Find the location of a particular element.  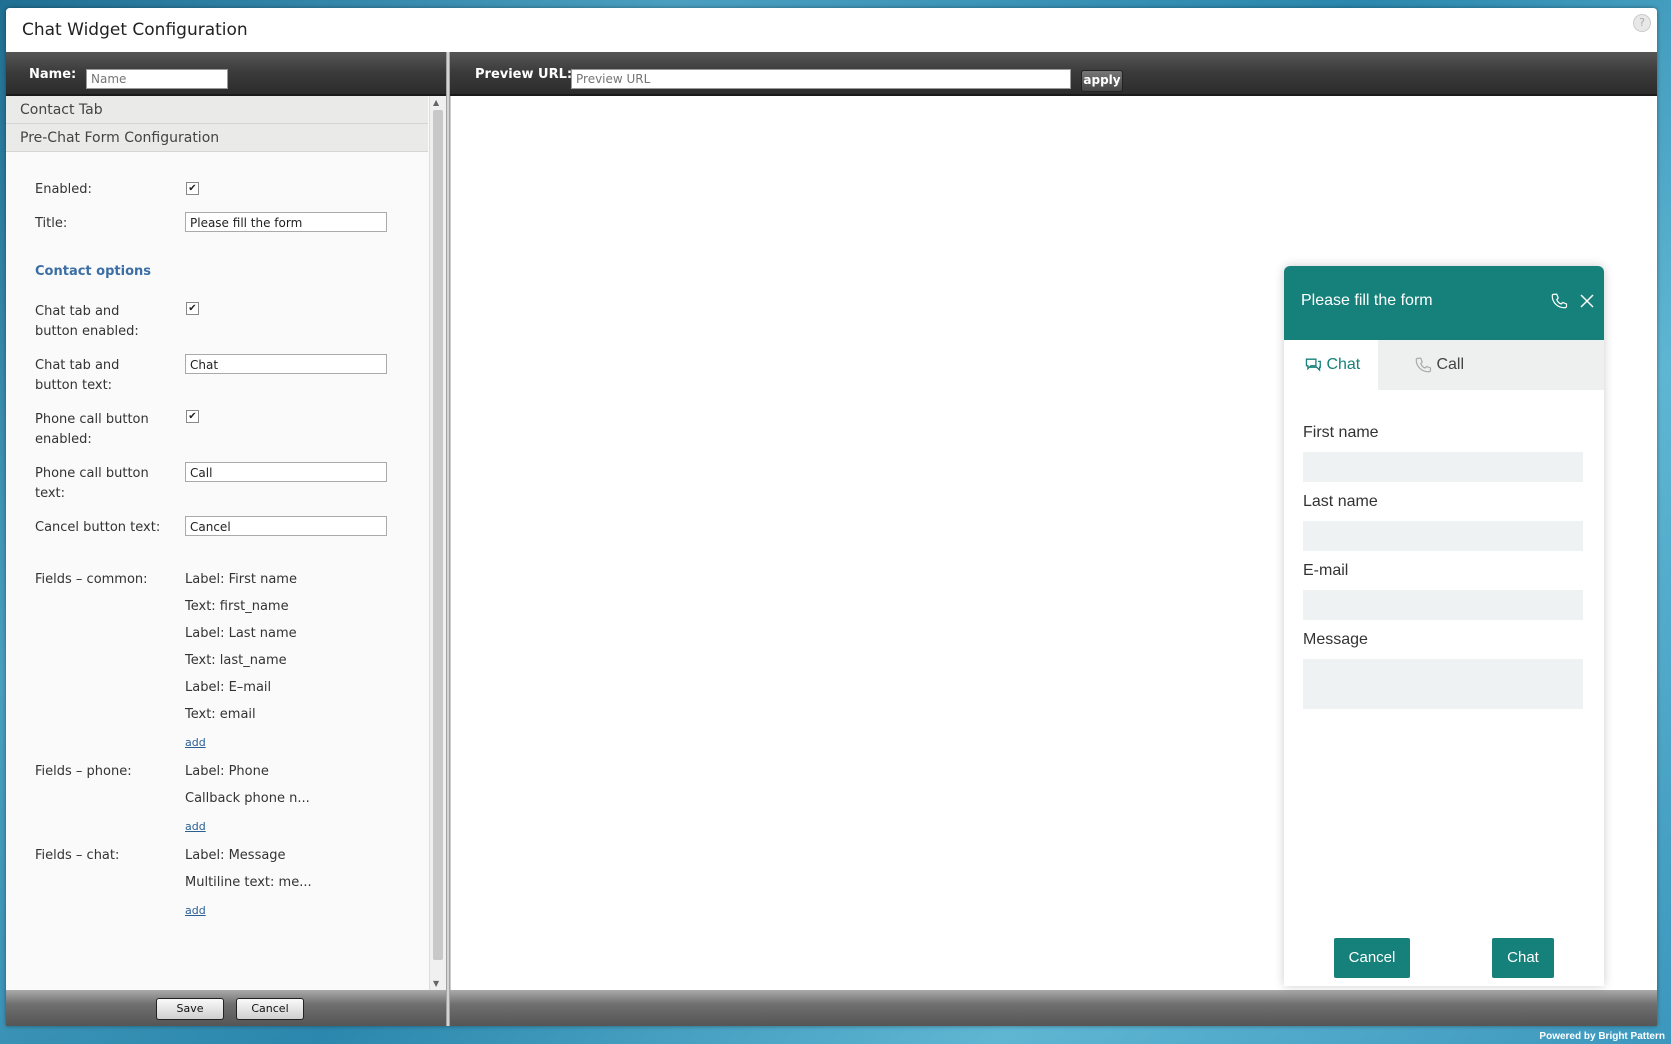

last-name-label: Last name is located at coordinates (1340, 501).